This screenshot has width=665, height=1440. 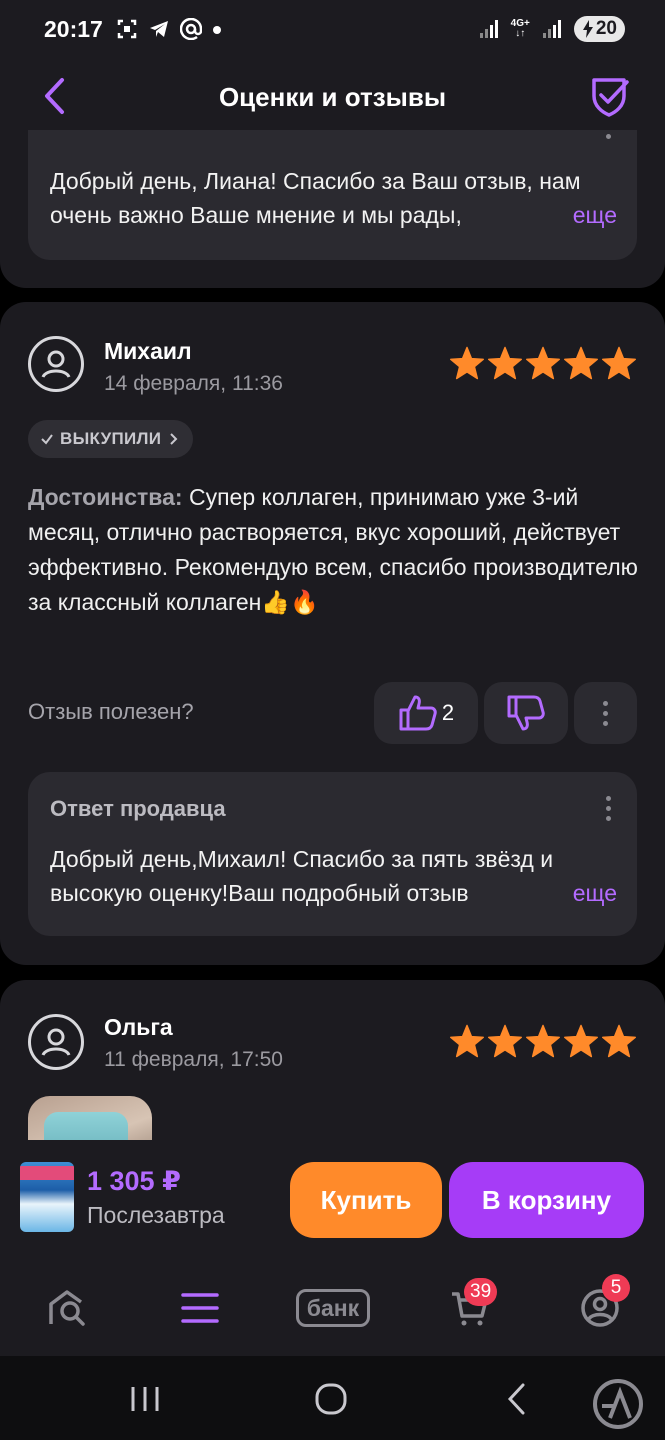 I want to click on review-date: 14 февраля, 11:36, so click(x=193, y=383).